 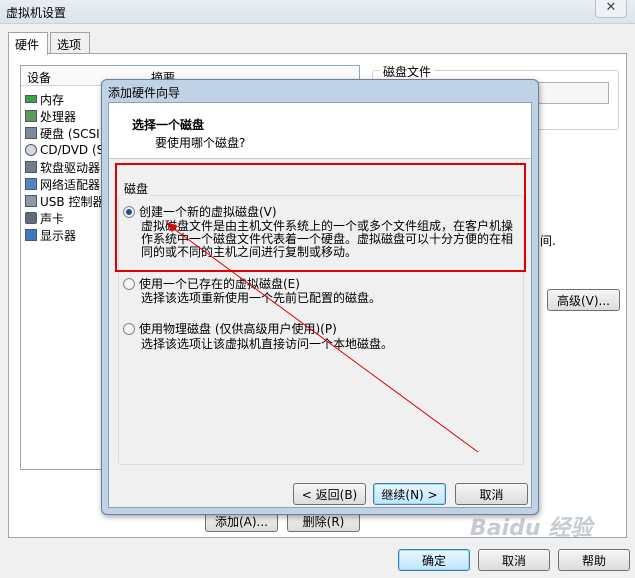 What do you see at coordinates (594, 560) in the screenshot?
I see `help-button: 帮助` at bounding box center [594, 560].